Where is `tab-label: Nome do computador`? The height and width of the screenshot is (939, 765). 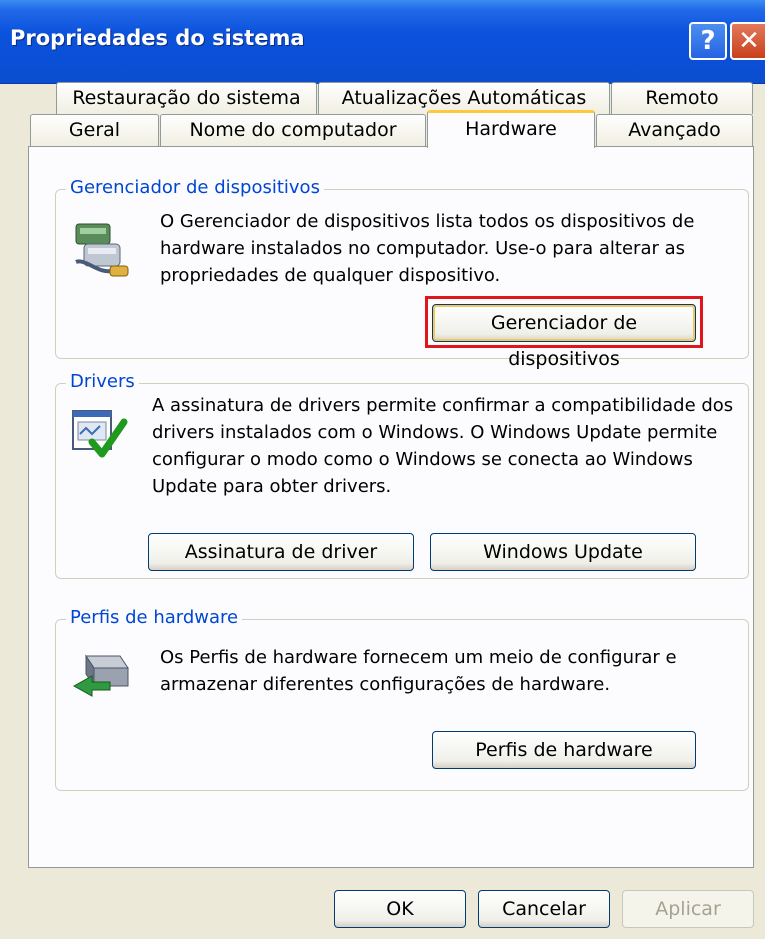
tab-label: Nome do computador is located at coordinates (293, 130).